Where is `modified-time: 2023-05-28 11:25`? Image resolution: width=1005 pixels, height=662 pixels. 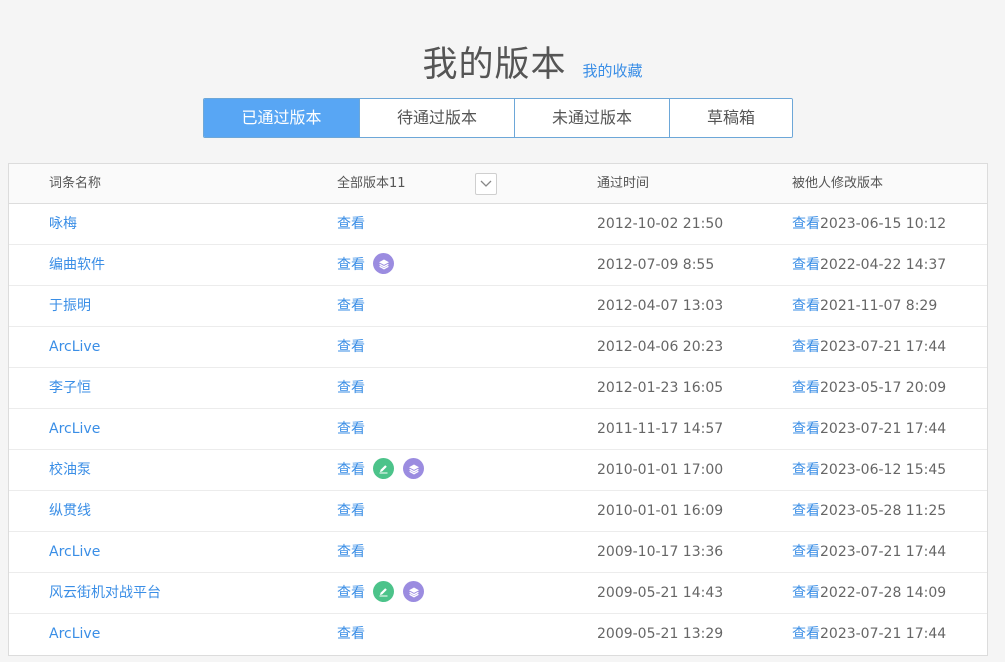 modified-time: 2023-05-28 11:25 is located at coordinates (883, 511).